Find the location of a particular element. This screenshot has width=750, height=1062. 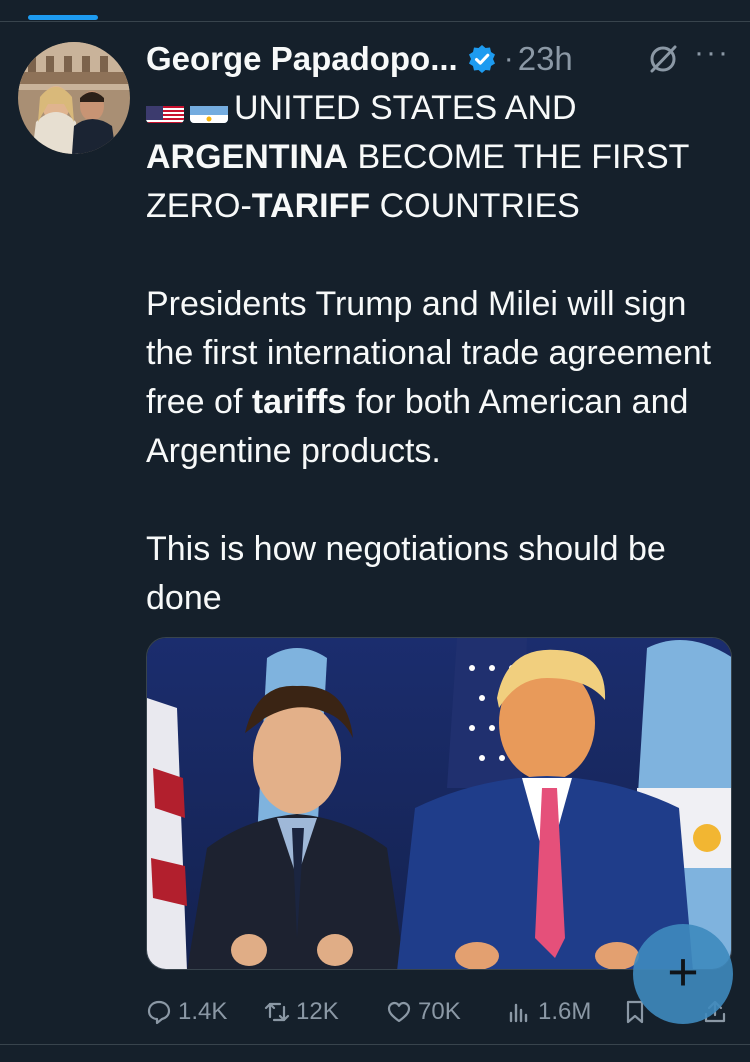

post-header: George Papadopo... · 23h ··· is located at coordinates (441, 59).